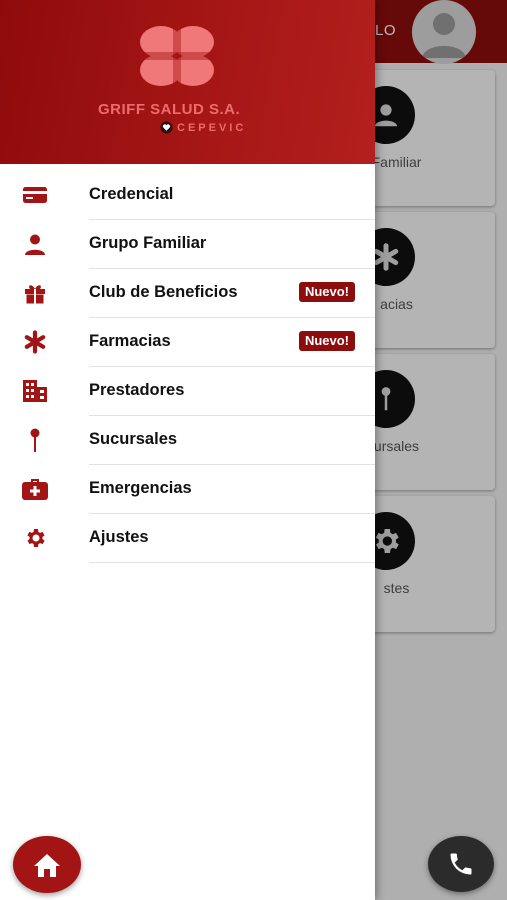 This screenshot has width=507, height=900. Describe the element at coordinates (169, 109) in the screenshot. I see `brand-name: GRIFF SALUD S.A.` at that location.